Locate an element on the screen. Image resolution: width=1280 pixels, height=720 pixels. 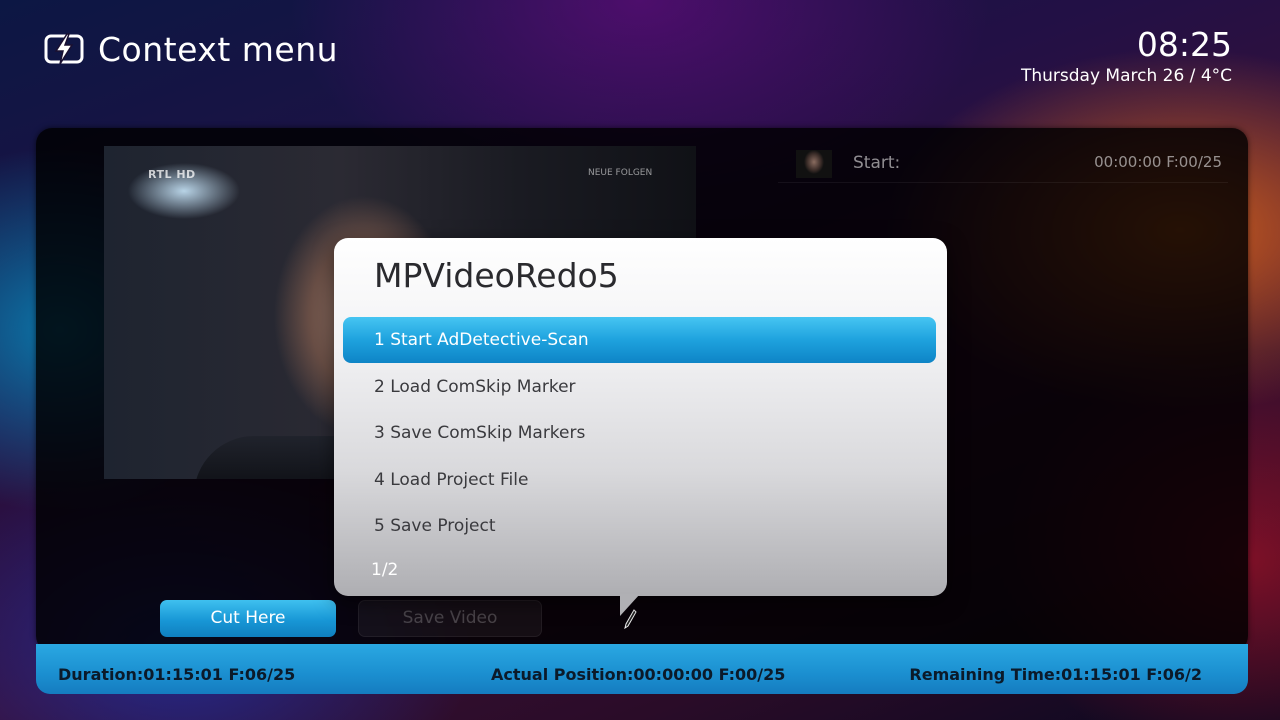
actual-position-status: Actual Position:00:00:00 F:00/25 is located at coordinates (638, 674).